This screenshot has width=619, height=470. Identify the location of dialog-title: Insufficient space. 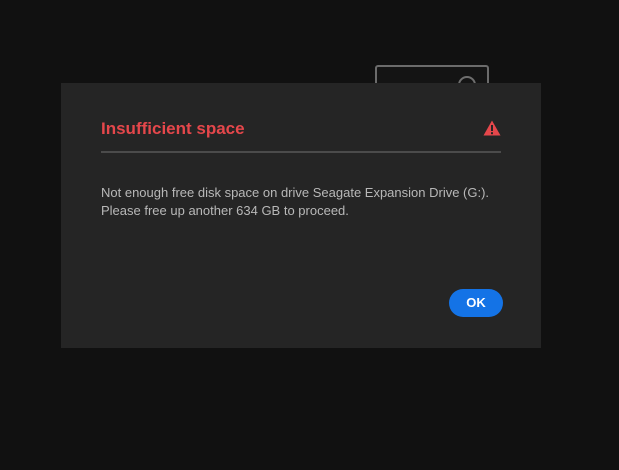
(173, 128).